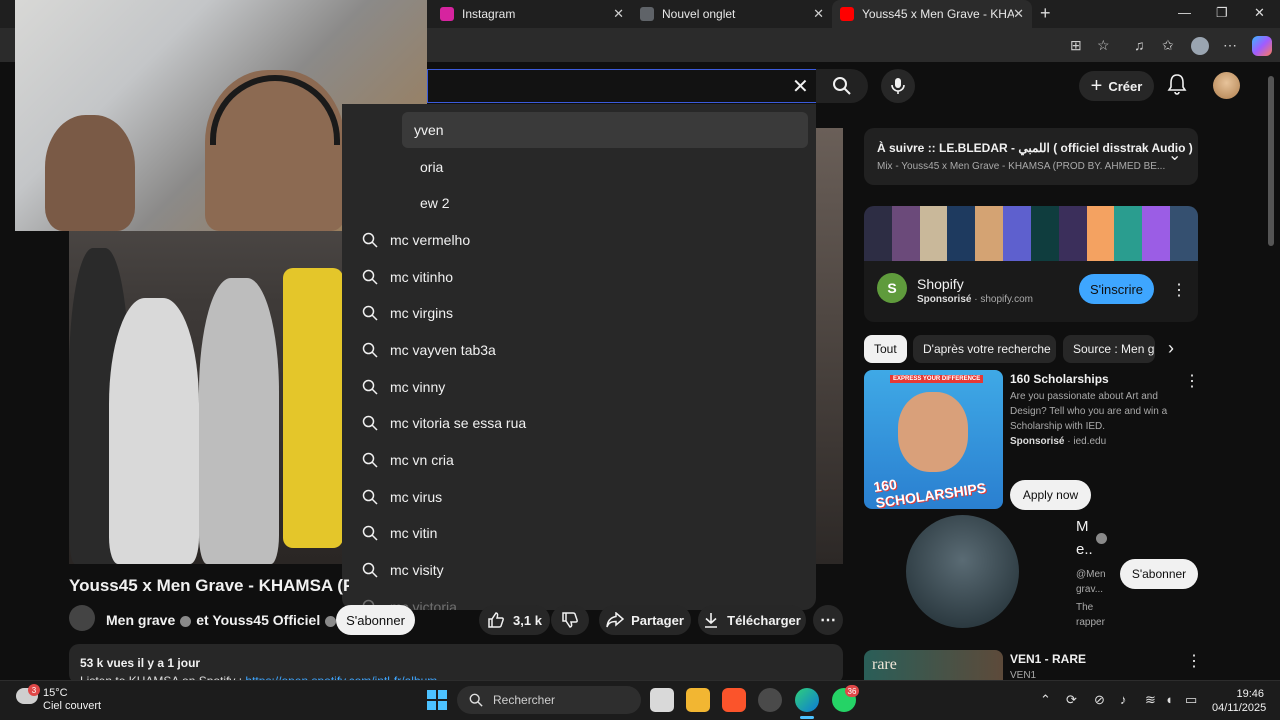  Describe the element at coordinates (1177, 86) in the screenshot. I see `notifications-button` at that location.